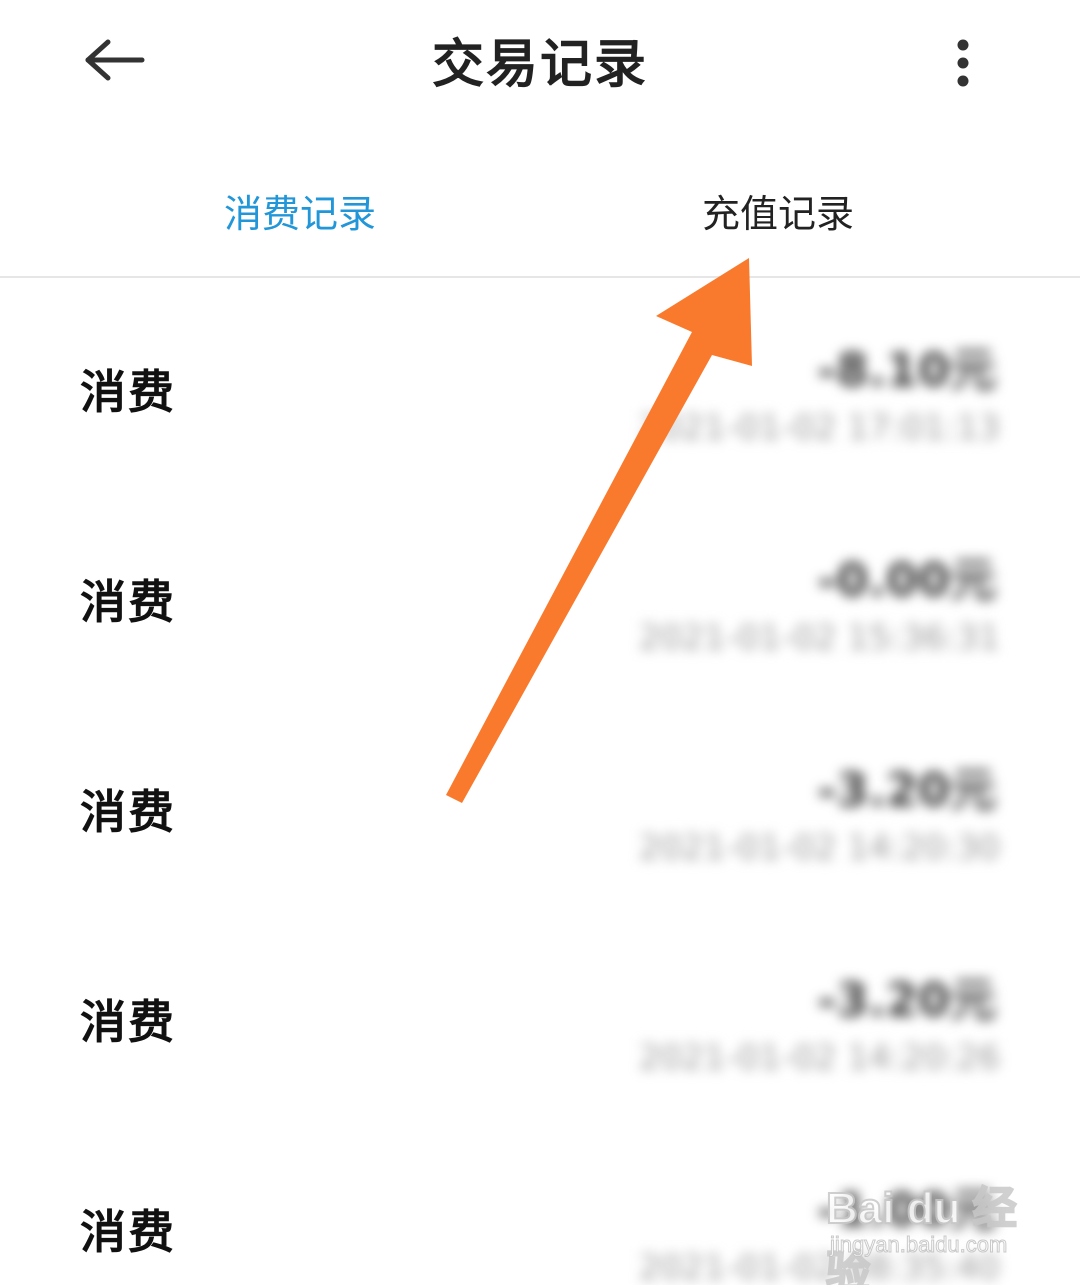 The image size is (1080, 1285). What do you see at coordinates (819, 428) in the screenshot?
I see `record-time: 2021-01-02 17:01:13` at bounding box center [819, 428].